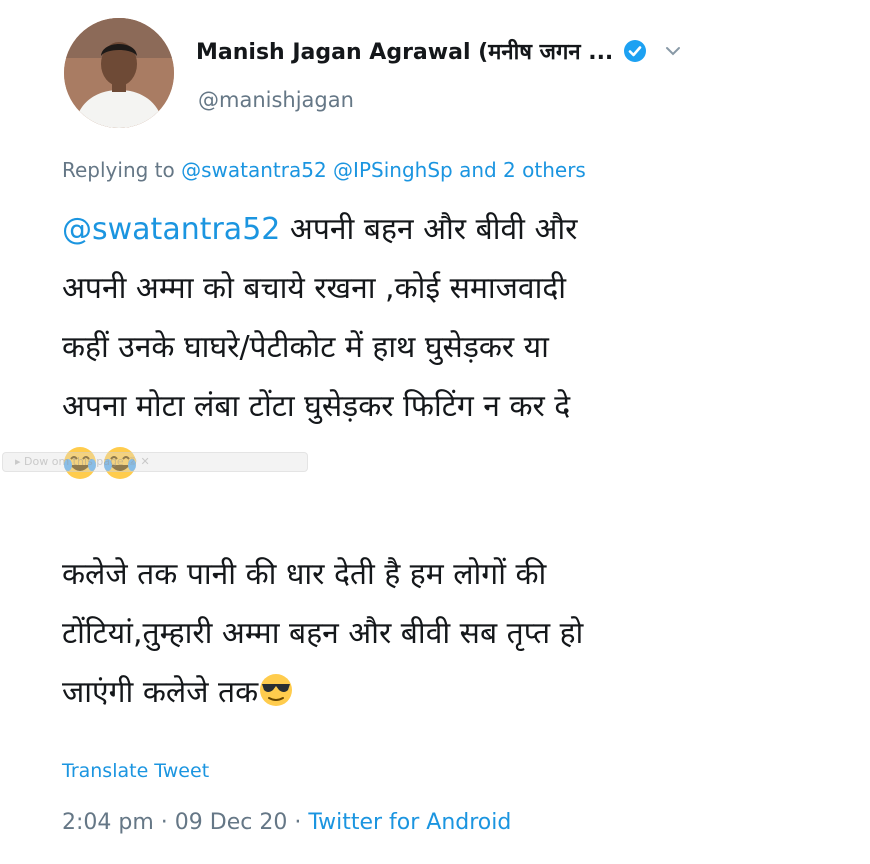 This screenshot has width=870, height=864. I want to click on body-mention: @swatantra52, so click(171, 229).